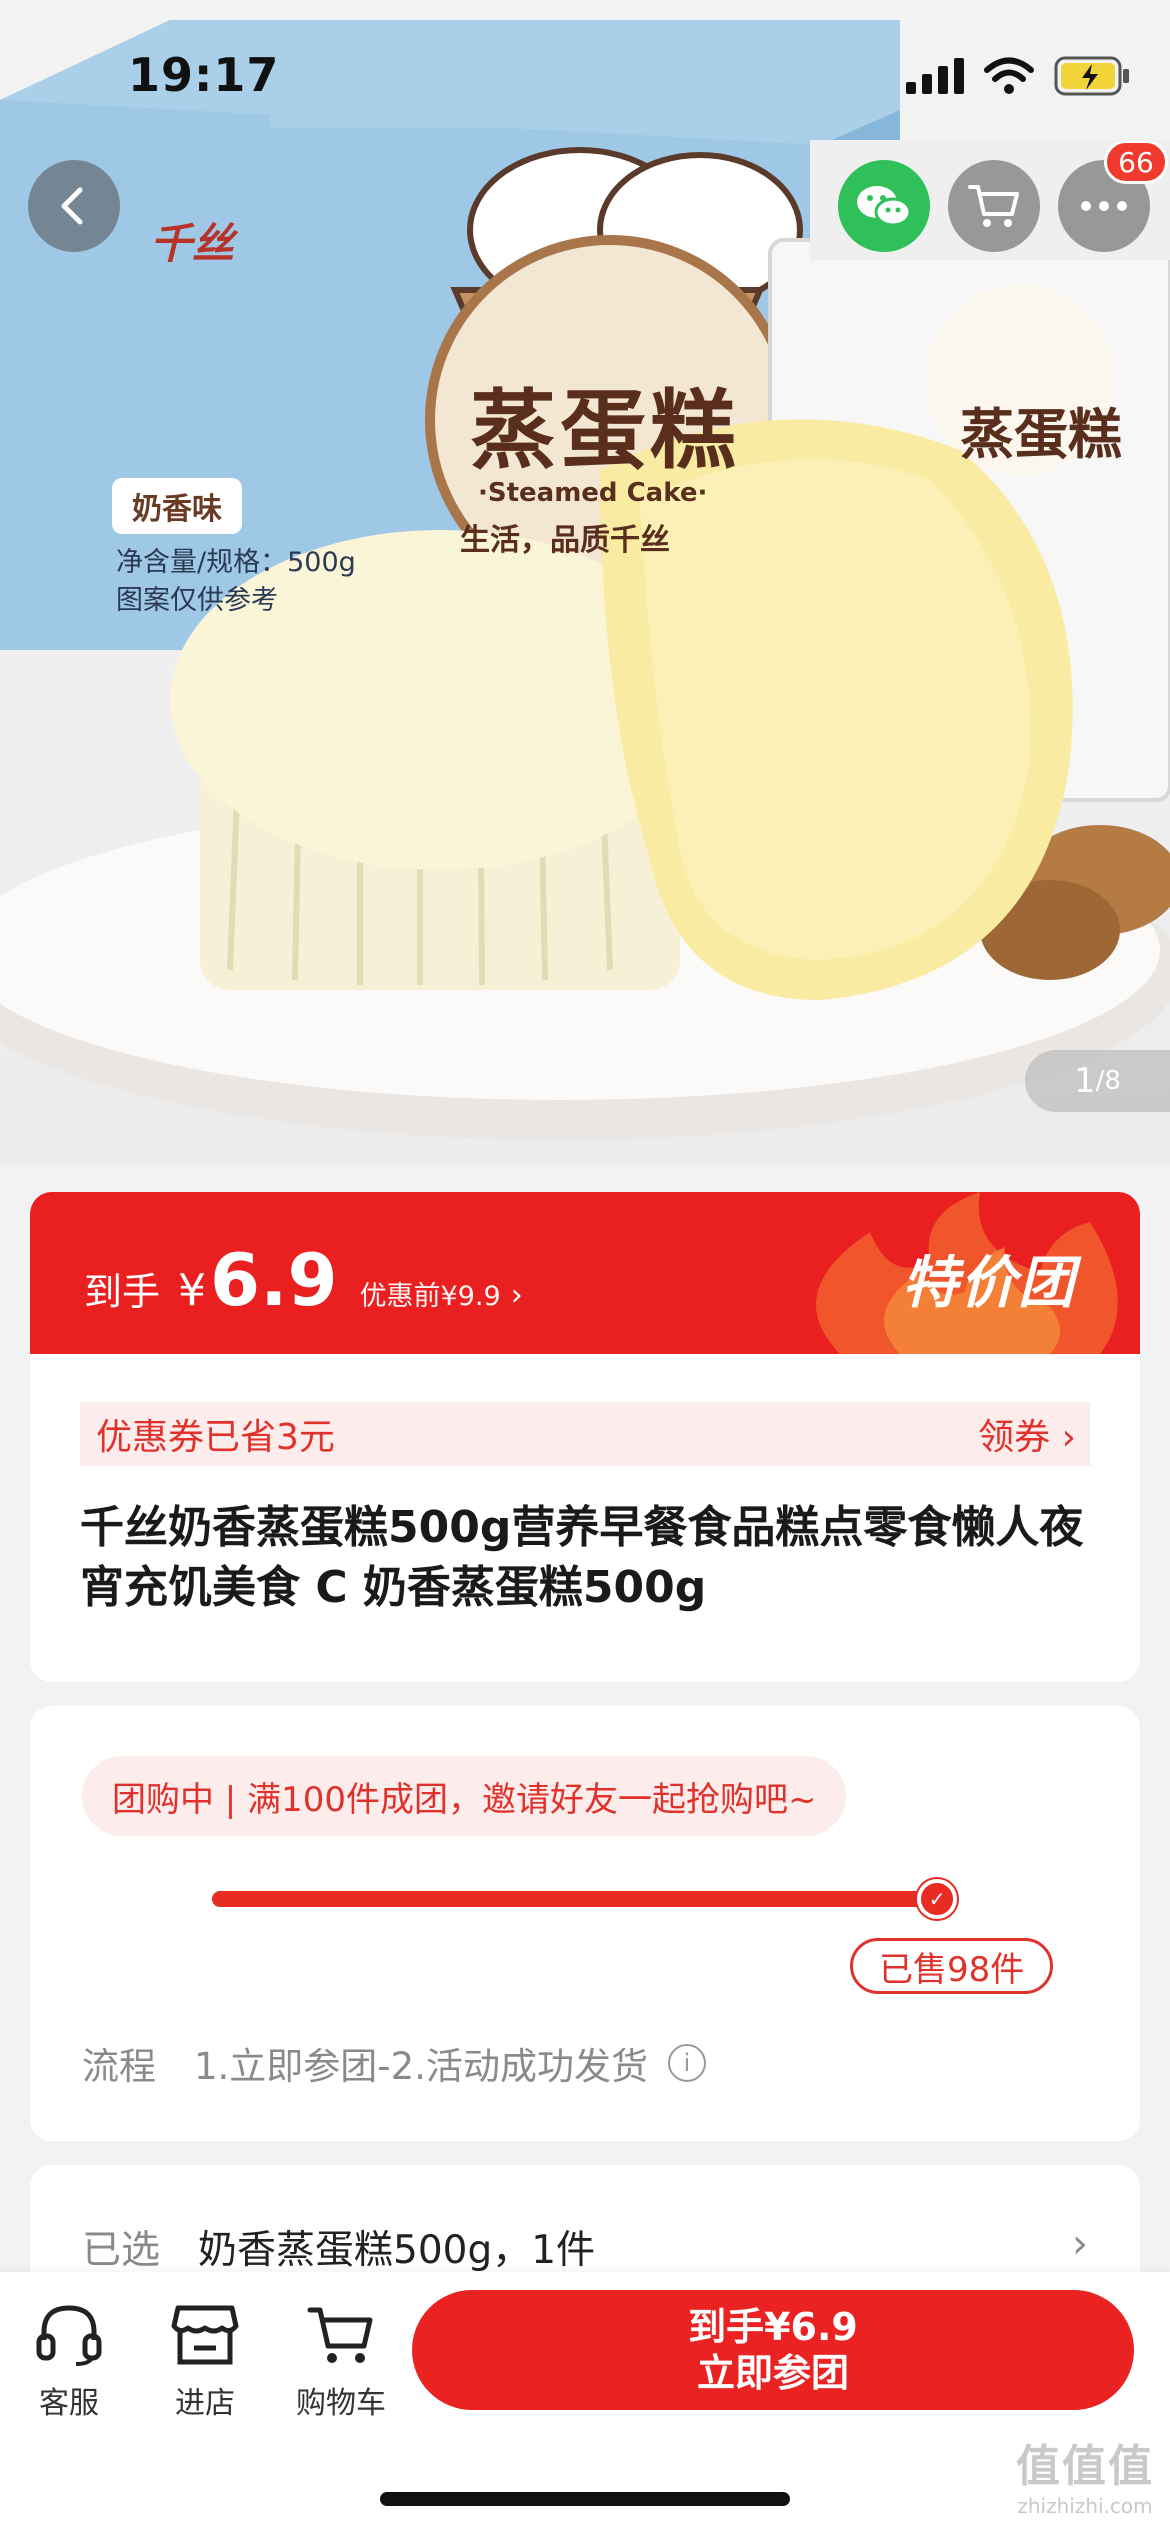  Describe the element at coordinates (1027, 1434) in the screenshot. I see `claim-coupon-link: 领券 ›` at that location.